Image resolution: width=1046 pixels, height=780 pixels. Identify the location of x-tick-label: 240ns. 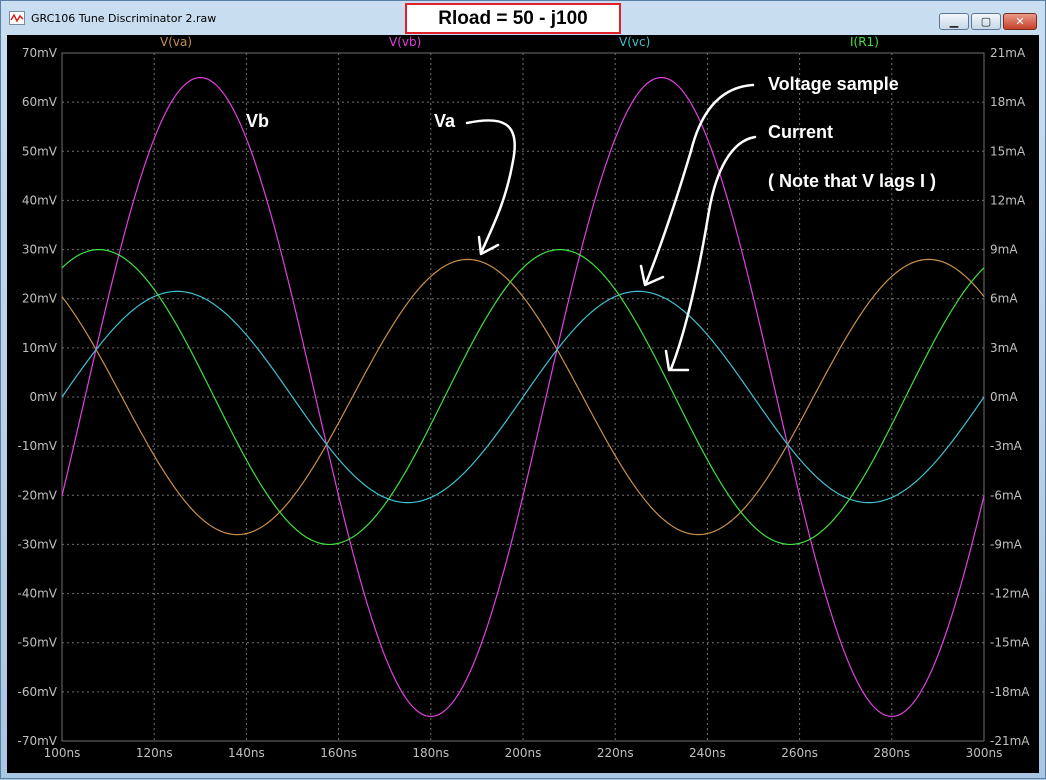
(707, 753).